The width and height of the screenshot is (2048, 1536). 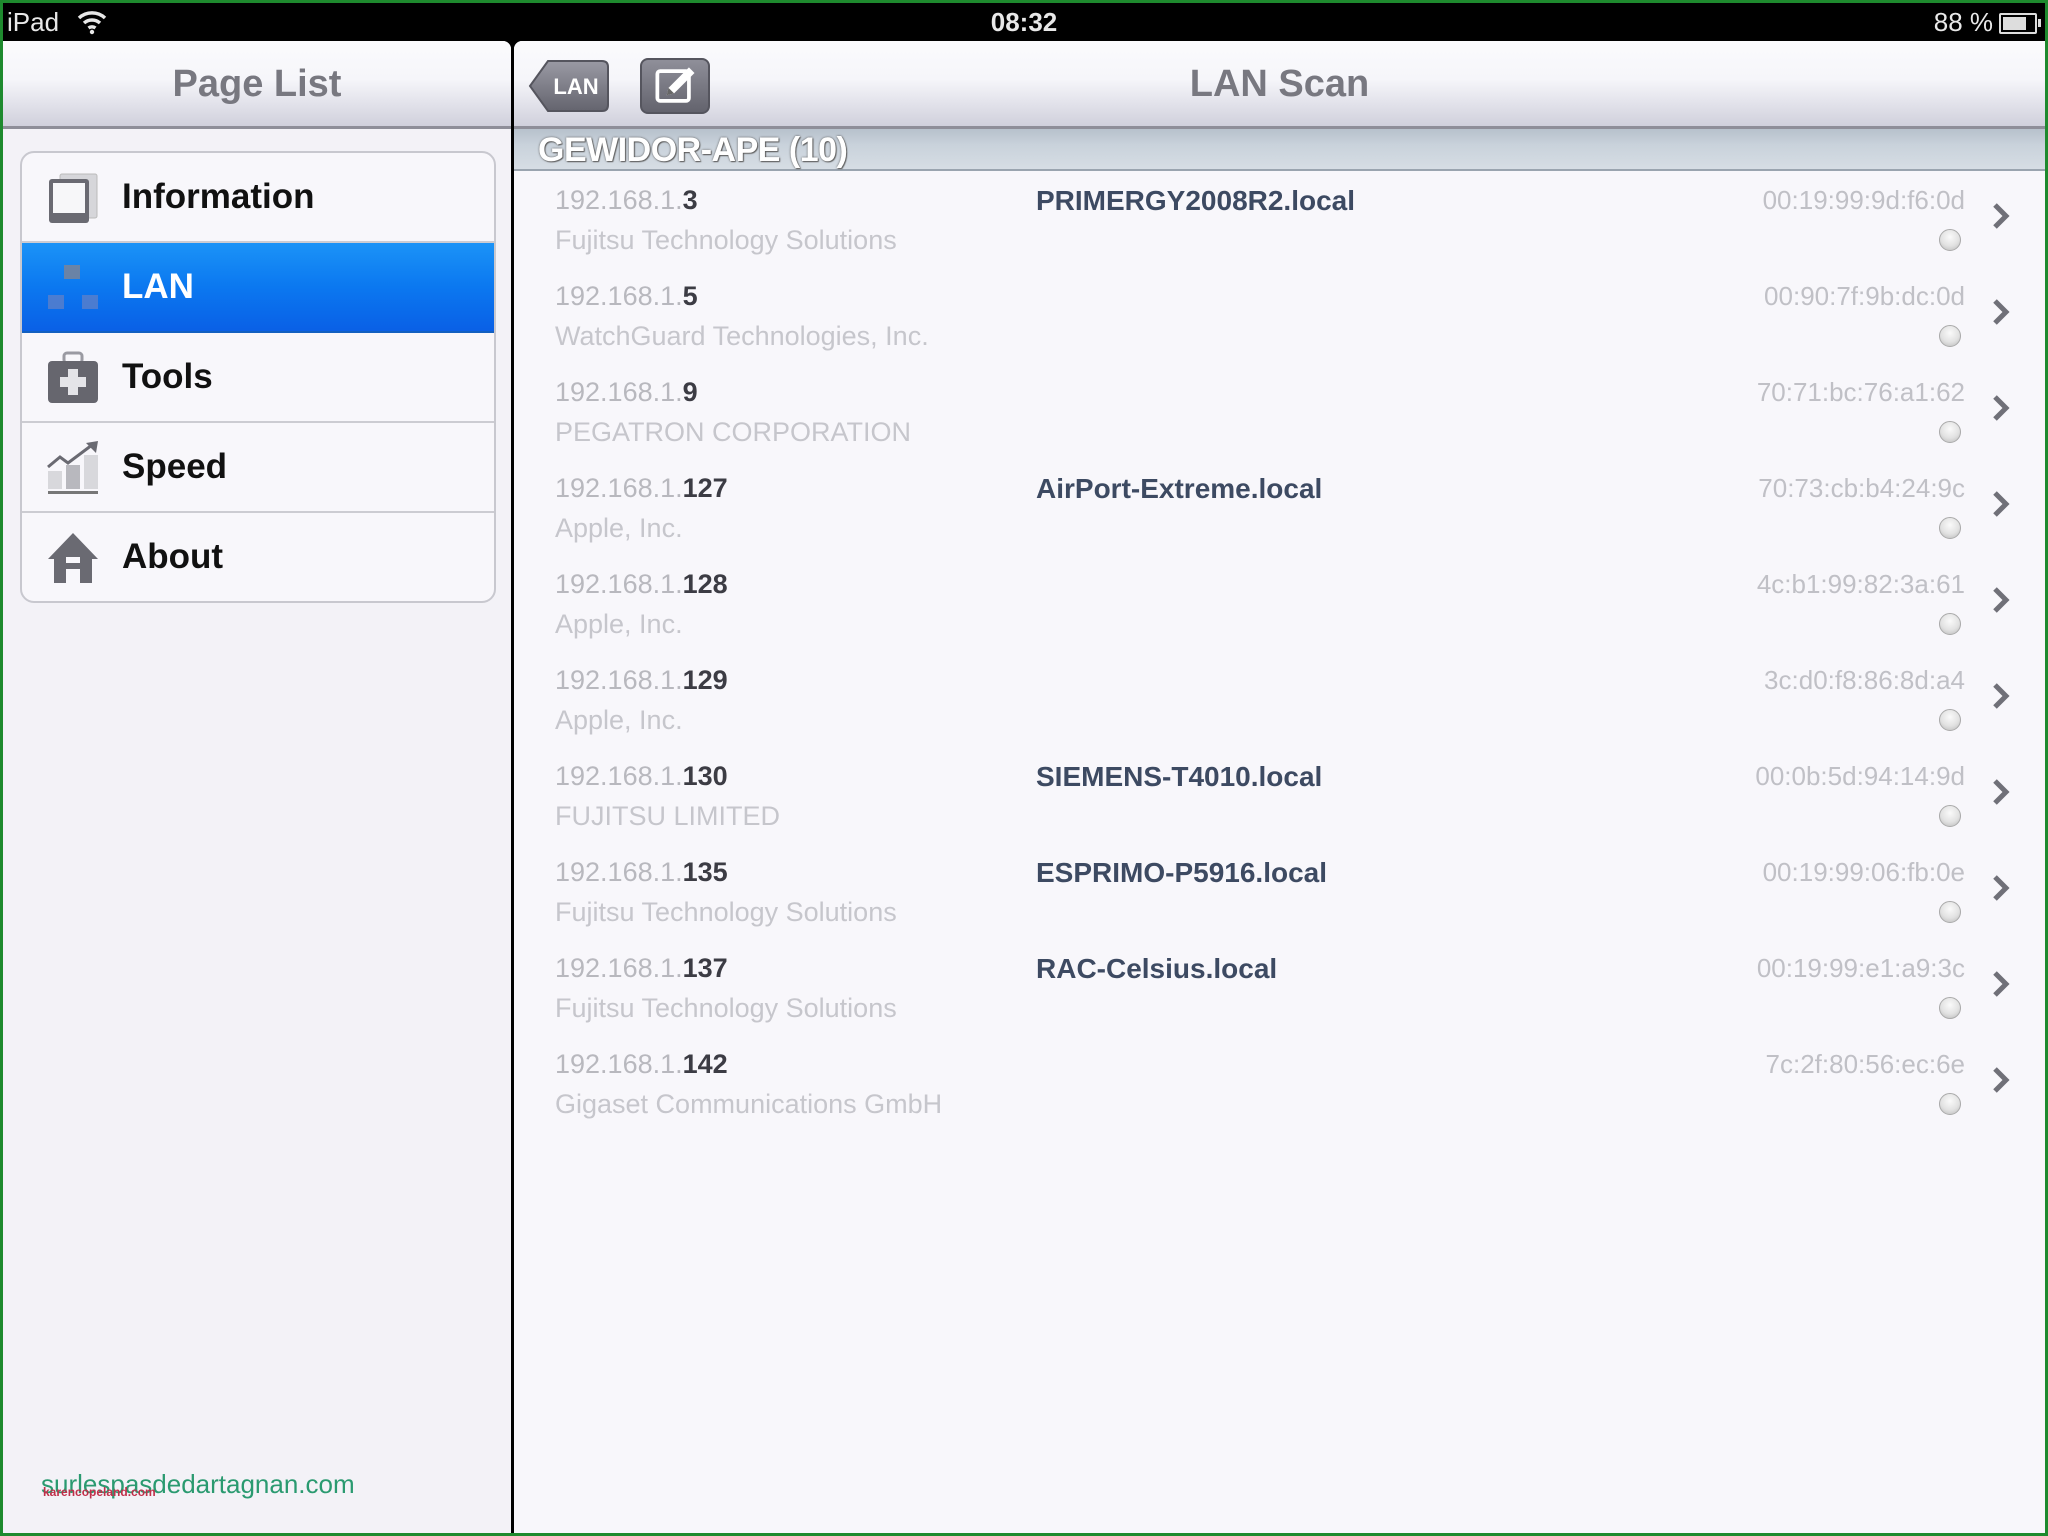 I want to click on main-navbar: LAN LAN Scan, so click(x=1279, y=85).